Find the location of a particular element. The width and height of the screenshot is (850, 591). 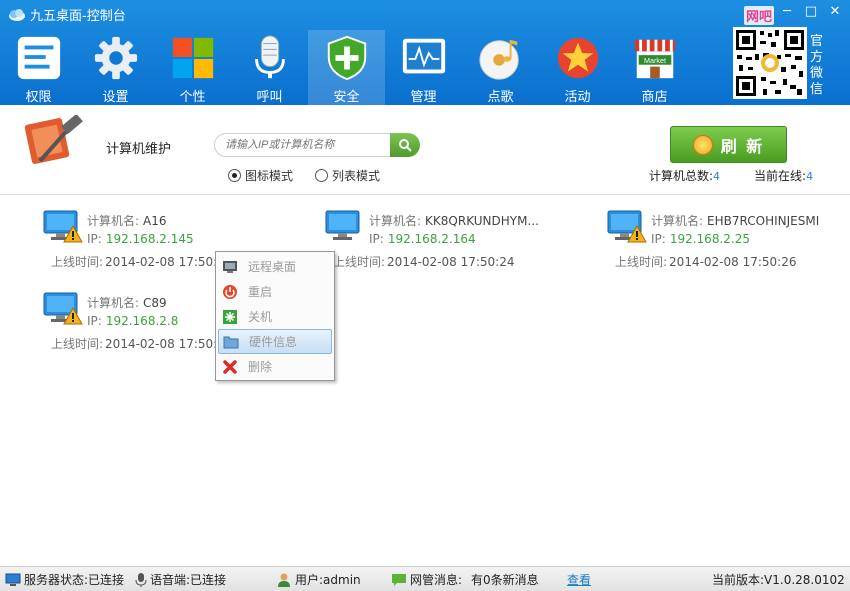

search-icon is located at coordinates (405, 145).